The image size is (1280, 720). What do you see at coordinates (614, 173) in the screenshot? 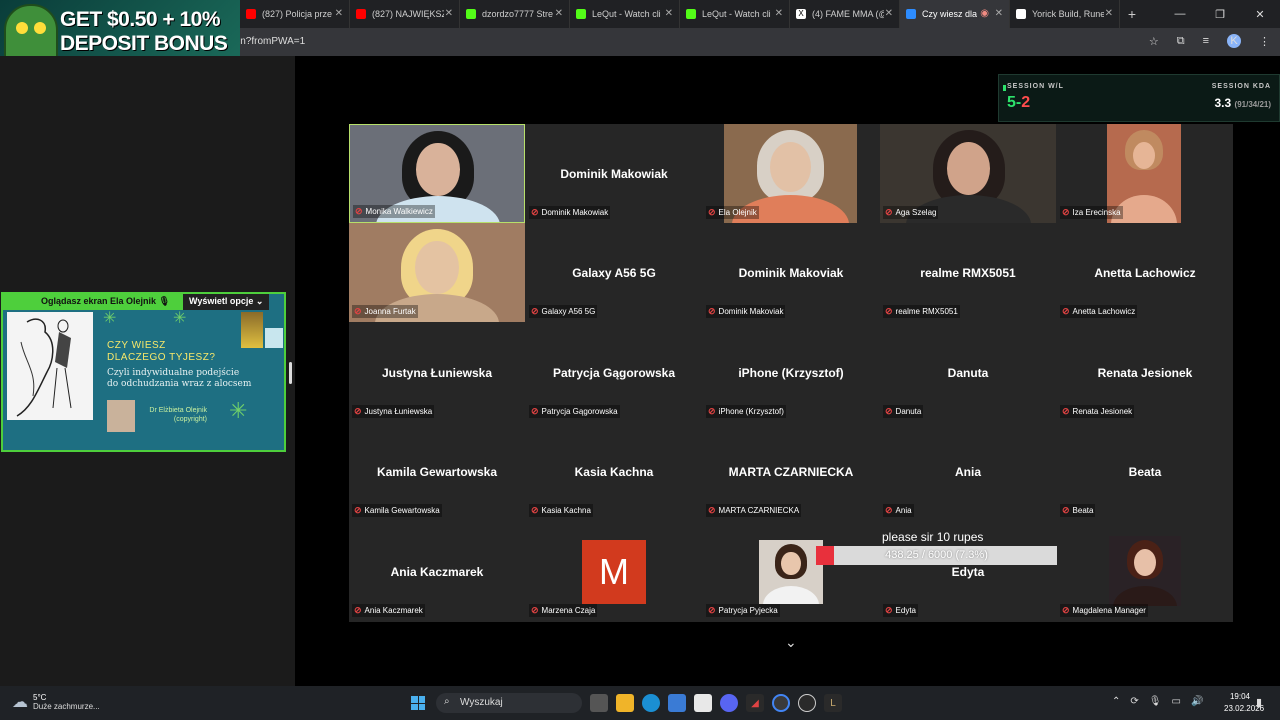
I see `participant-tile: Dominik Makowiak ⊘ Dominik Makowiak` at bounding box center [614, 173].